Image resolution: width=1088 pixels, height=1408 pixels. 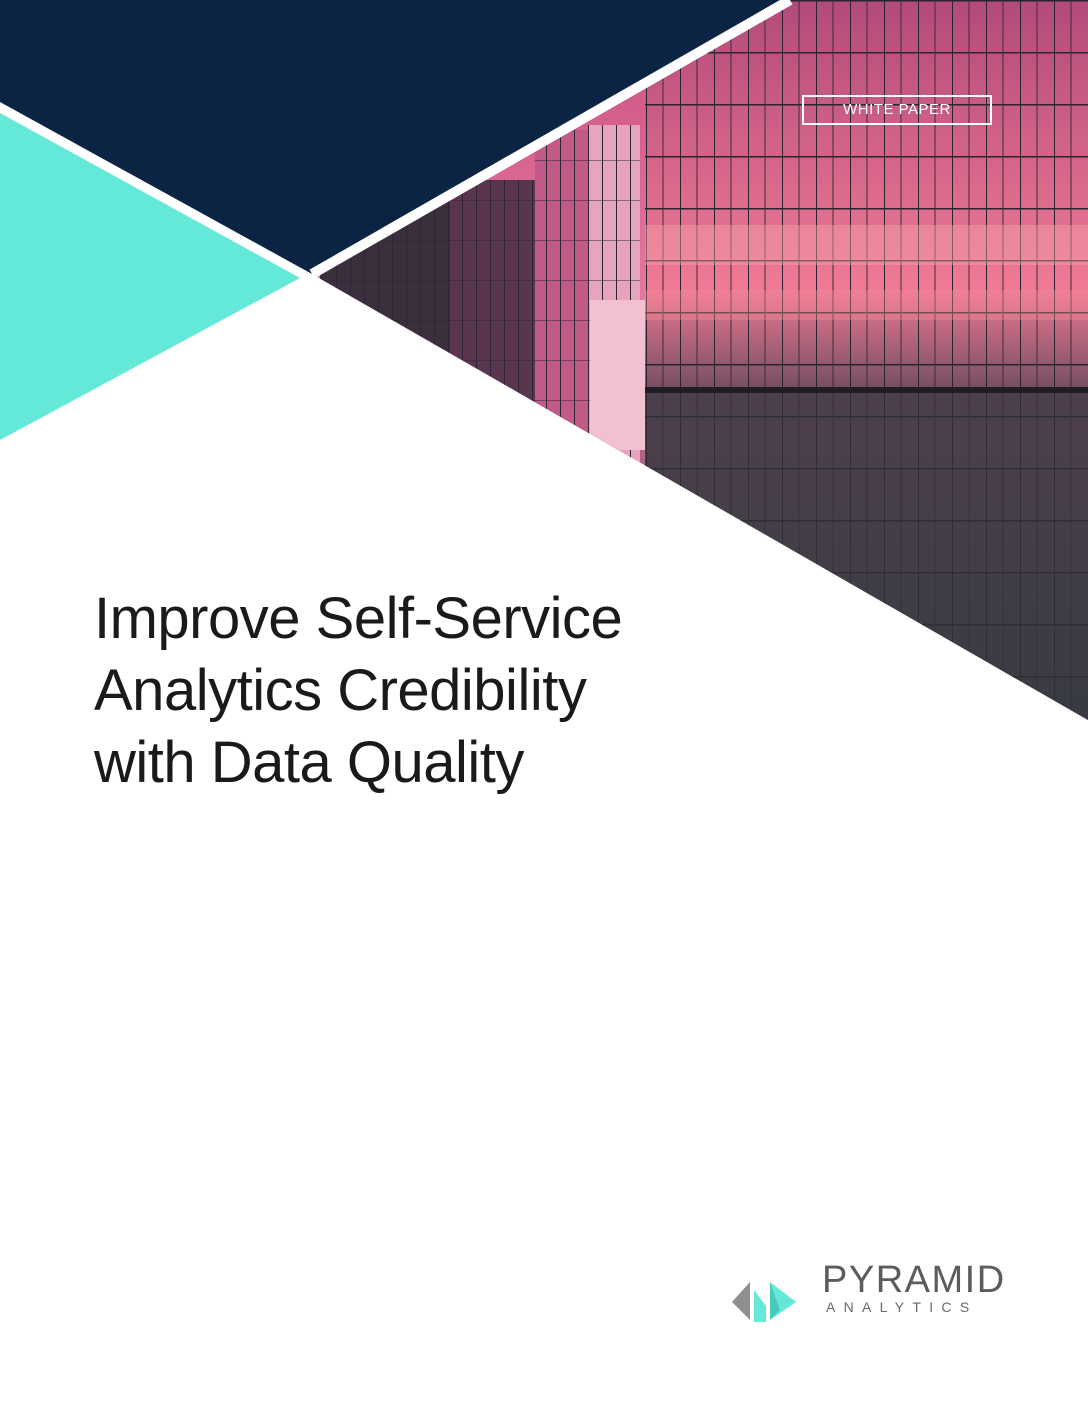 What do you see at coordinates (764, 1302) in the screenshot?
I see `pyramid-logo-icon` at bounding box center [764, 1302].